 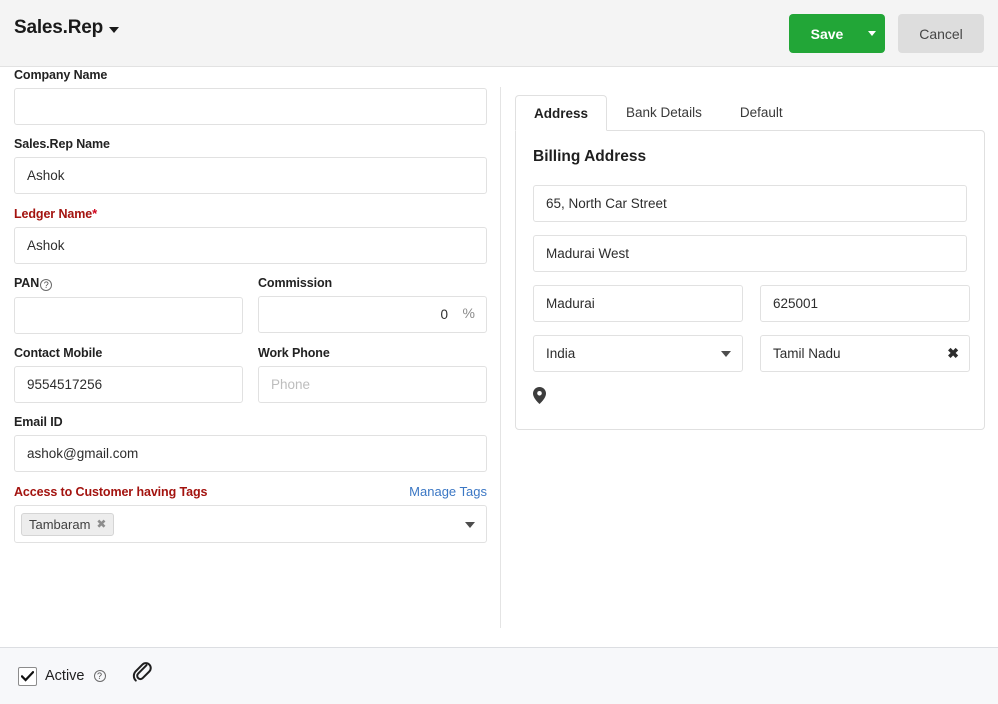 I want to click on save-dropdown-toggle, so click(x=872, y=33).